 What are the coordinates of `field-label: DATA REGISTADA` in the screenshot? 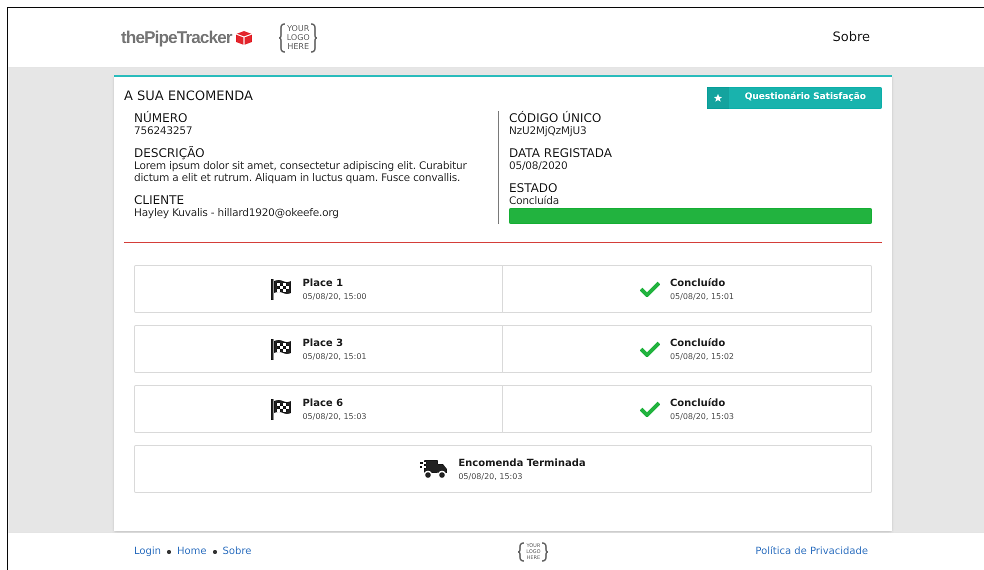 It's located at (561, 153).